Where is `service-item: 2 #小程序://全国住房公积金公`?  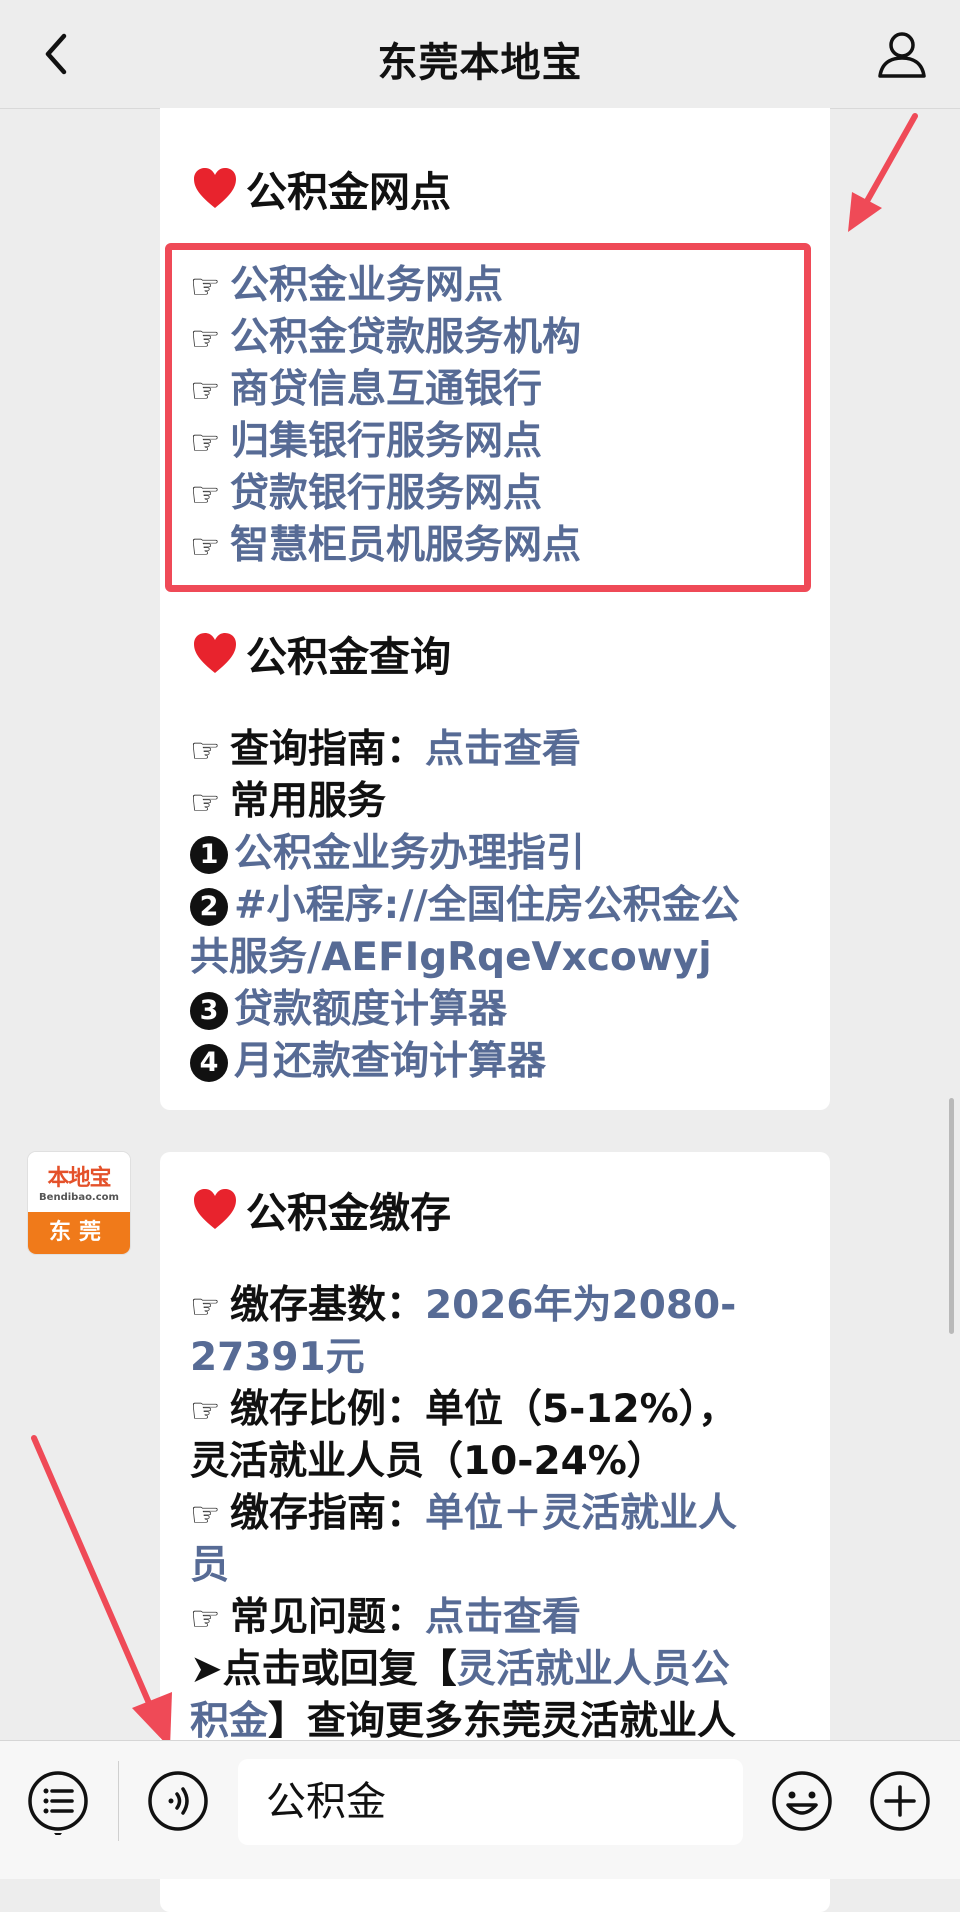 service-item: 2 #小程序://全国住房公积金公 is located at coordinates (465, 906).